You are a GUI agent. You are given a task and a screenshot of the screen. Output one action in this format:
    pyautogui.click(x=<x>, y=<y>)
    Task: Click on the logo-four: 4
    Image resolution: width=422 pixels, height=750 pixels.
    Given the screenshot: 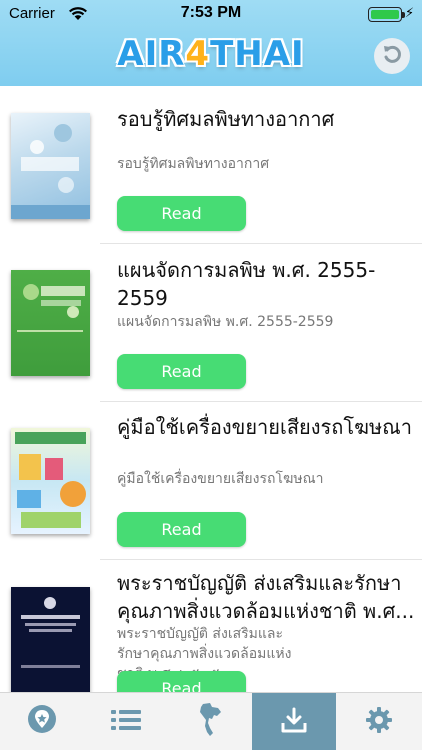 What is the action you would take?
    pyautogui.click(x=198, y=54)
    